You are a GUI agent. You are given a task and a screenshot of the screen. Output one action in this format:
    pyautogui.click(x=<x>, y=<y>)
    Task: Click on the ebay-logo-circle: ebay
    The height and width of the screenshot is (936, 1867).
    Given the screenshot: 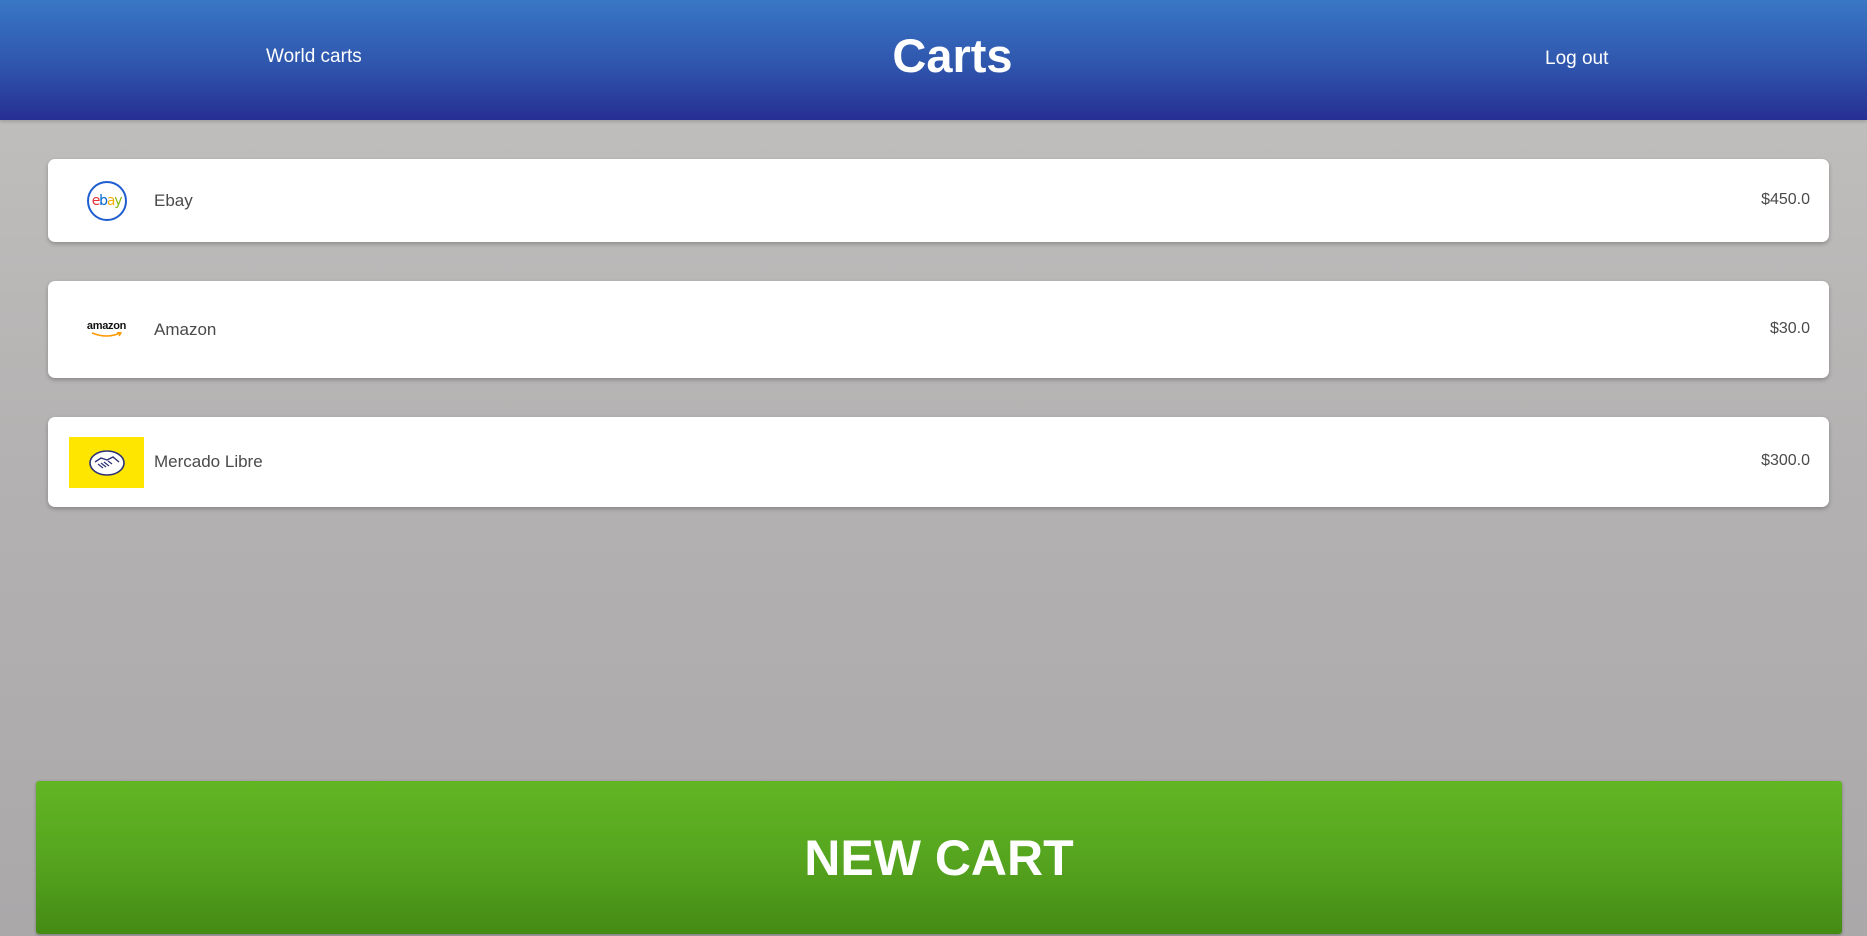 What is the action you would take?
    pyautogui.click(x=106, y=200)
    